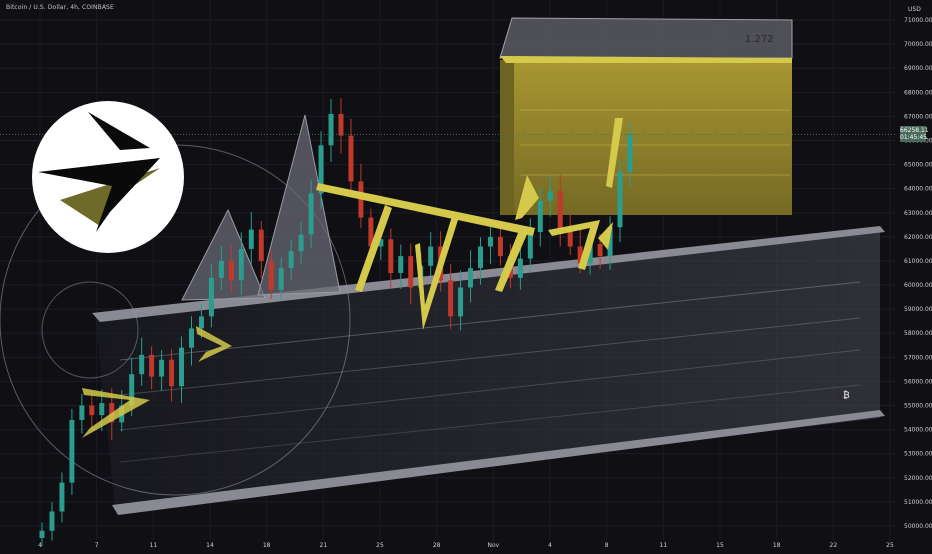 Image resolution: width=932 pixels, height=554 pixels. I want to click on x-tick-label: 15, so click(720, 545).